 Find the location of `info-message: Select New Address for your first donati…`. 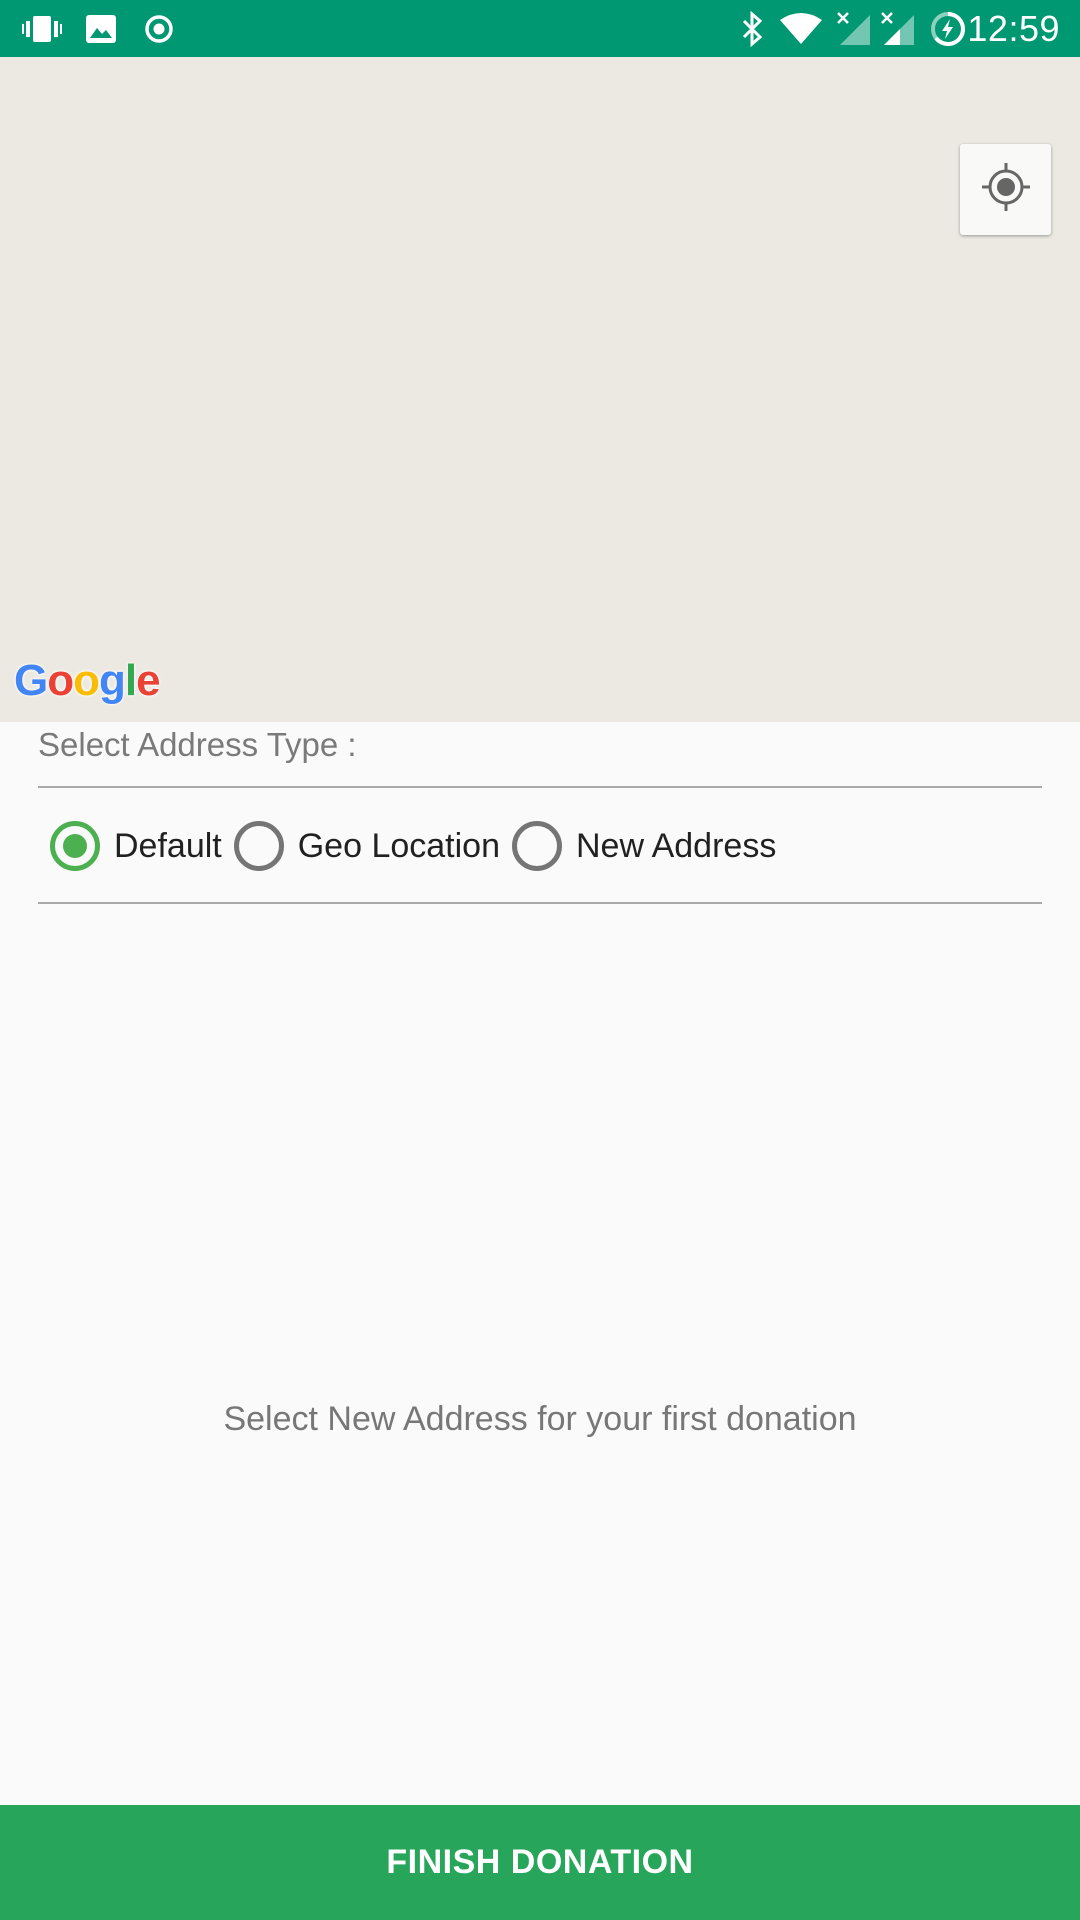

info-message: Select New Address for your first donati… is located at coordinates (540, 1419).